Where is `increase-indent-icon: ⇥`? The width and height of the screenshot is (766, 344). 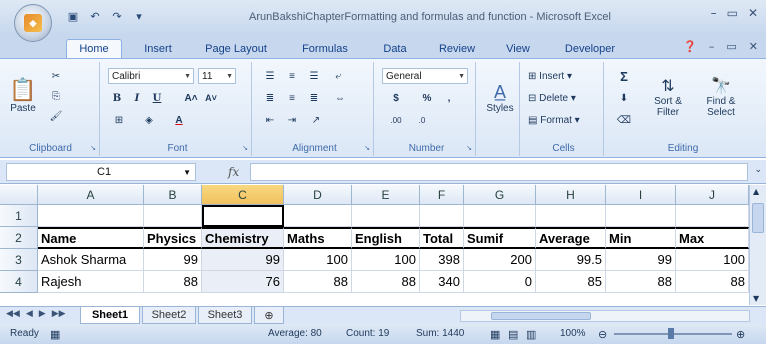
increase-indent-icon: ⇥ is located at coordinates (292, 120).